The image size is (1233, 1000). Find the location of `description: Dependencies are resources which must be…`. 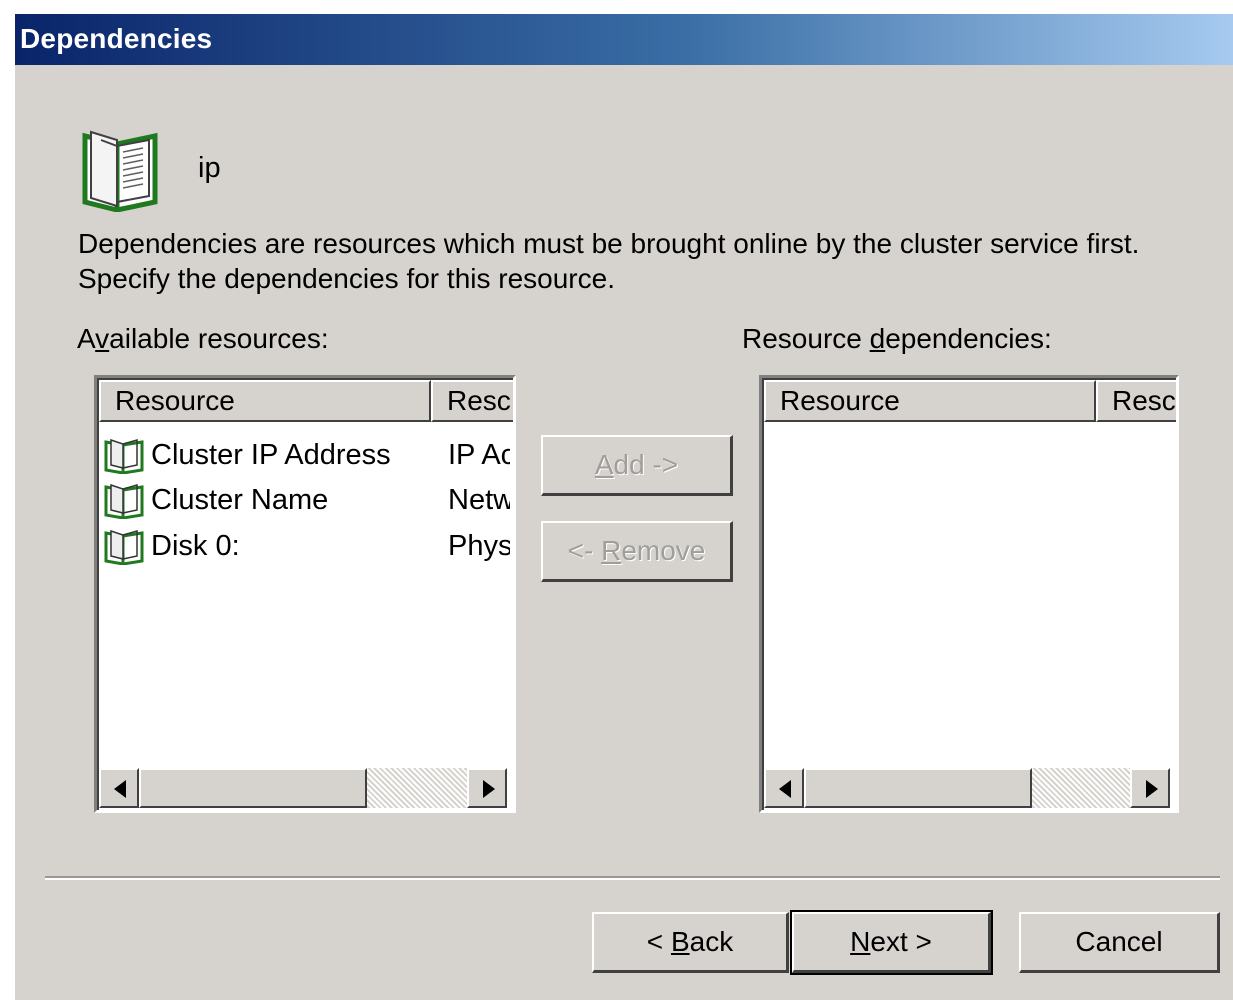

description: Dependencies are resources which must be… is located at coordinates (638, 261).